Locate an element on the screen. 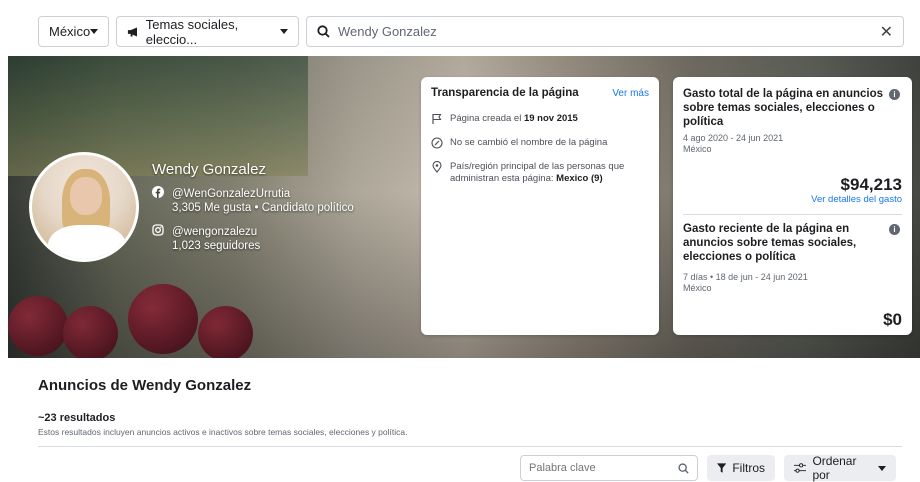  megaphone-icon is located at coordinates (132, 31).